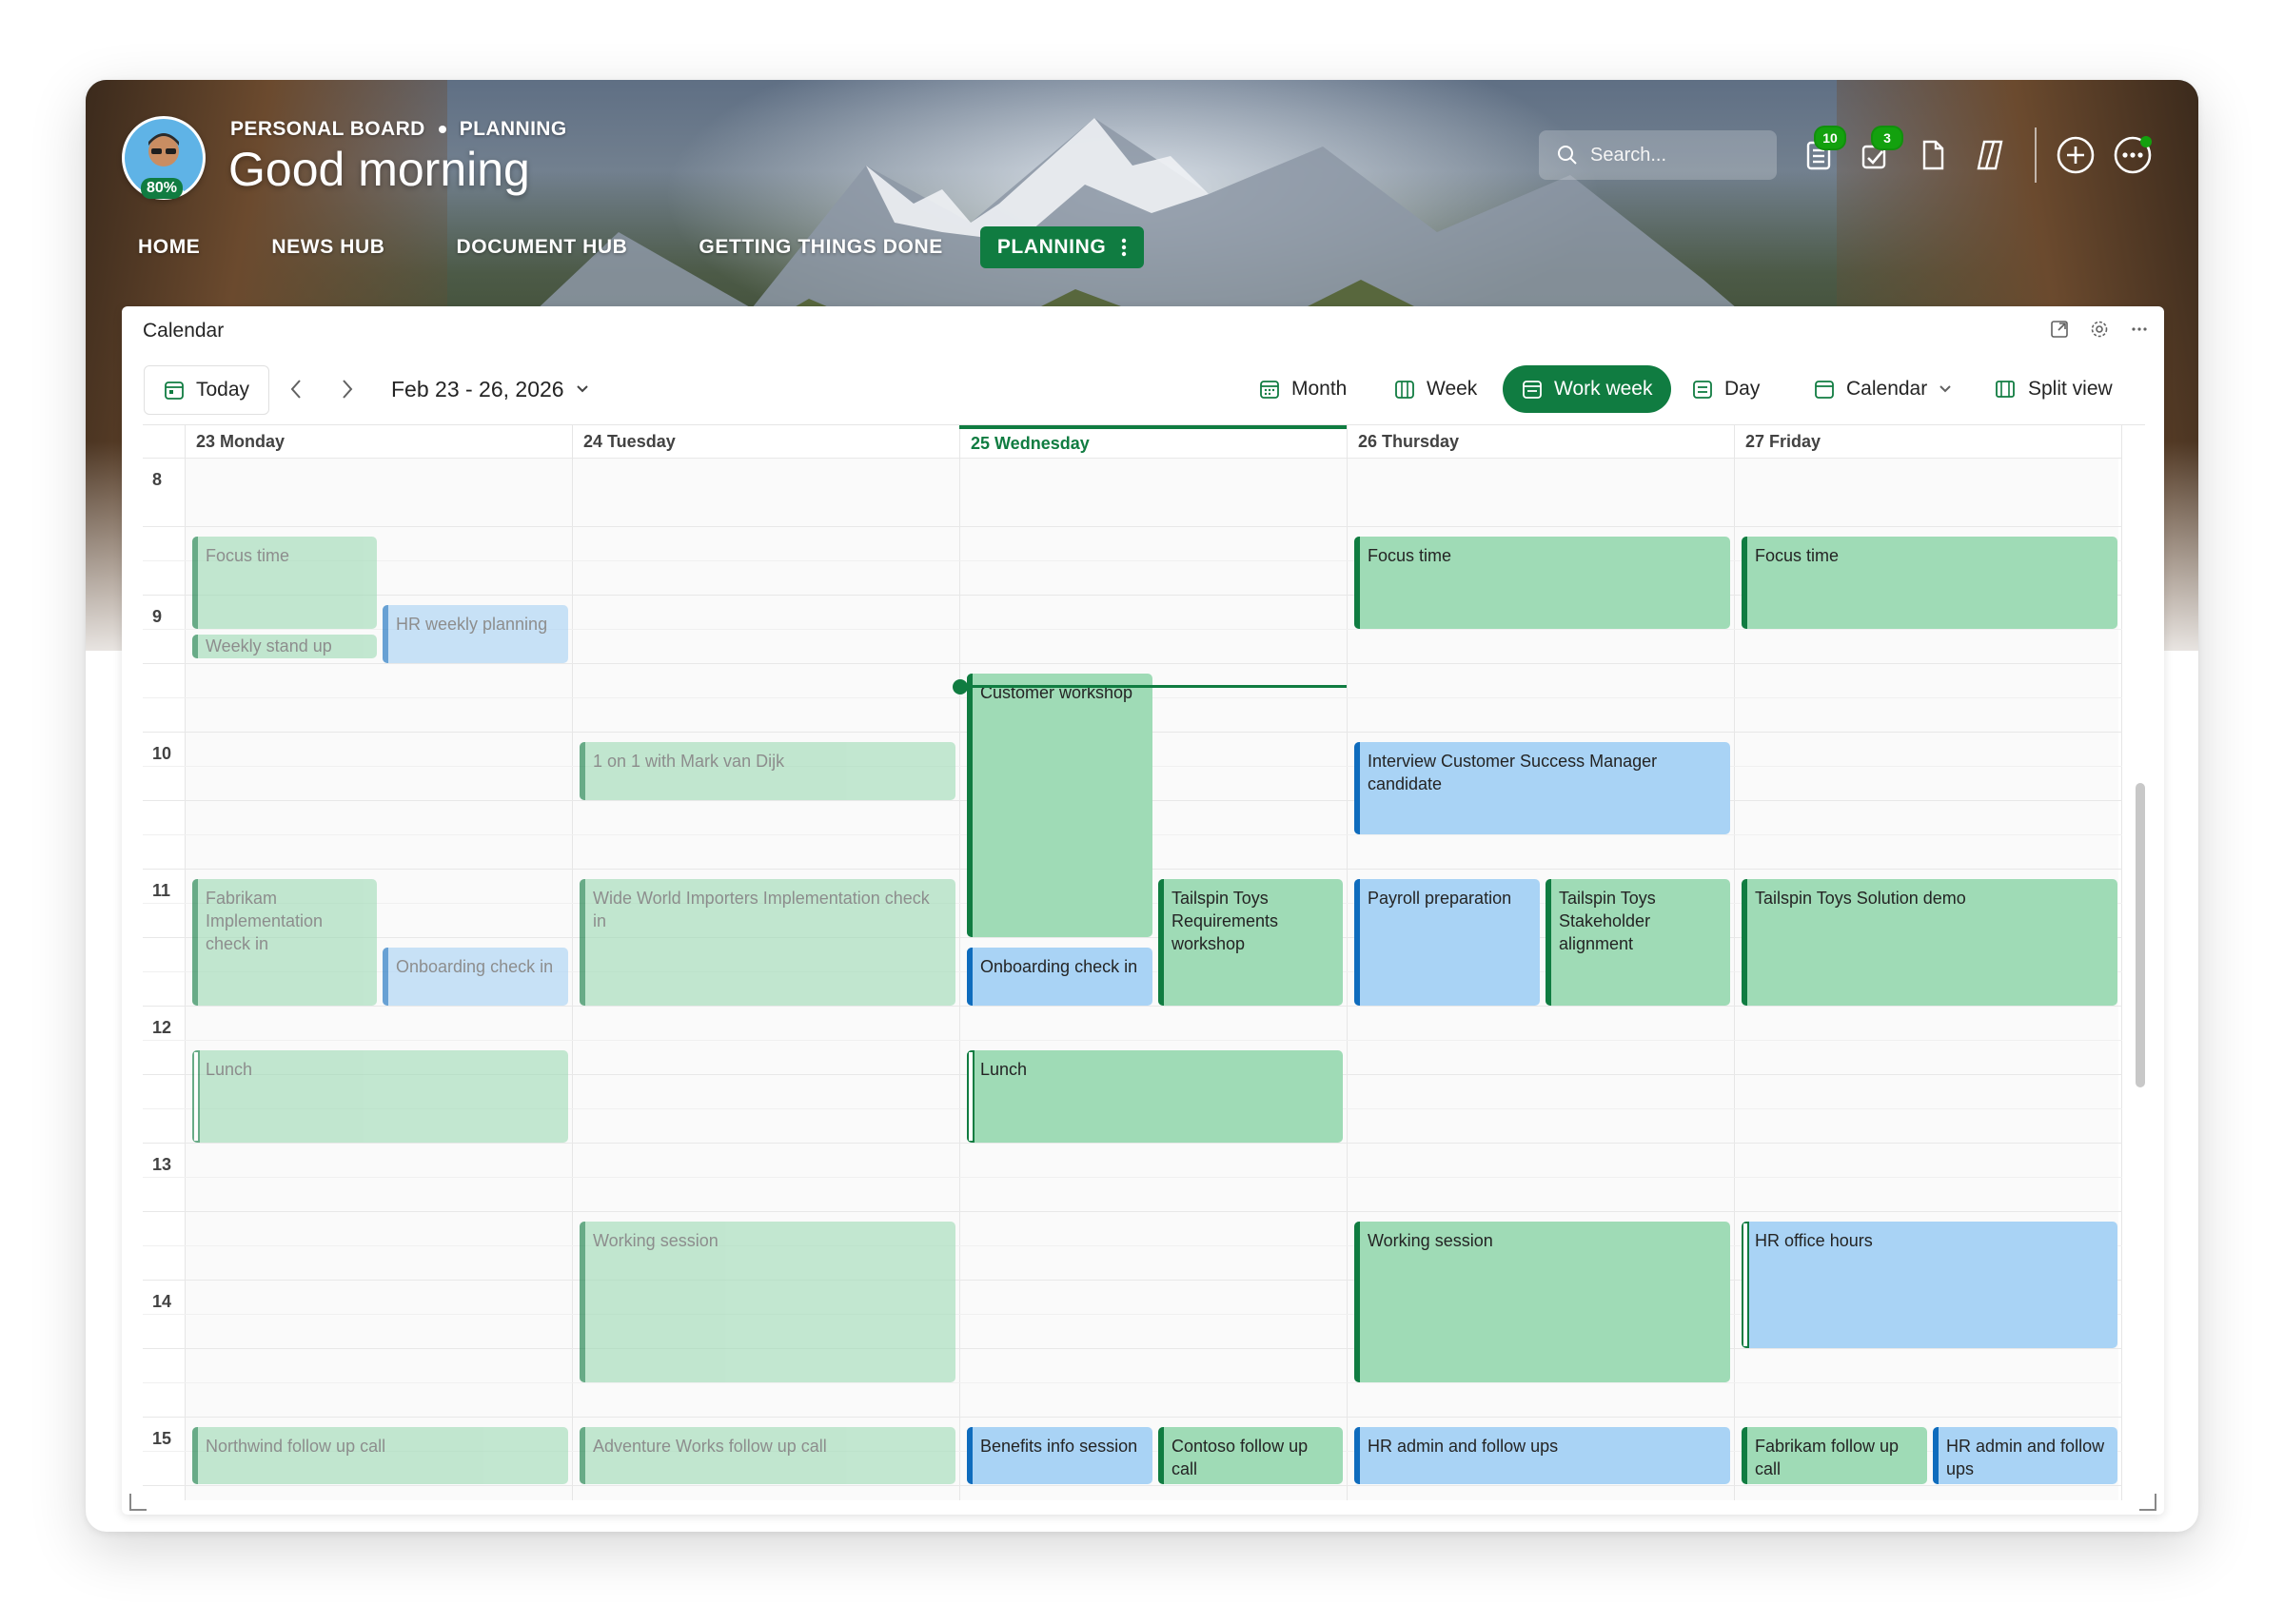 This screenshot has width=2284, height=1624. What do you see at coordinates (767, 1455) in the screenshot?
I see `calendar-event: Adventure Works follow up call` at bounding box center [767, 1455].